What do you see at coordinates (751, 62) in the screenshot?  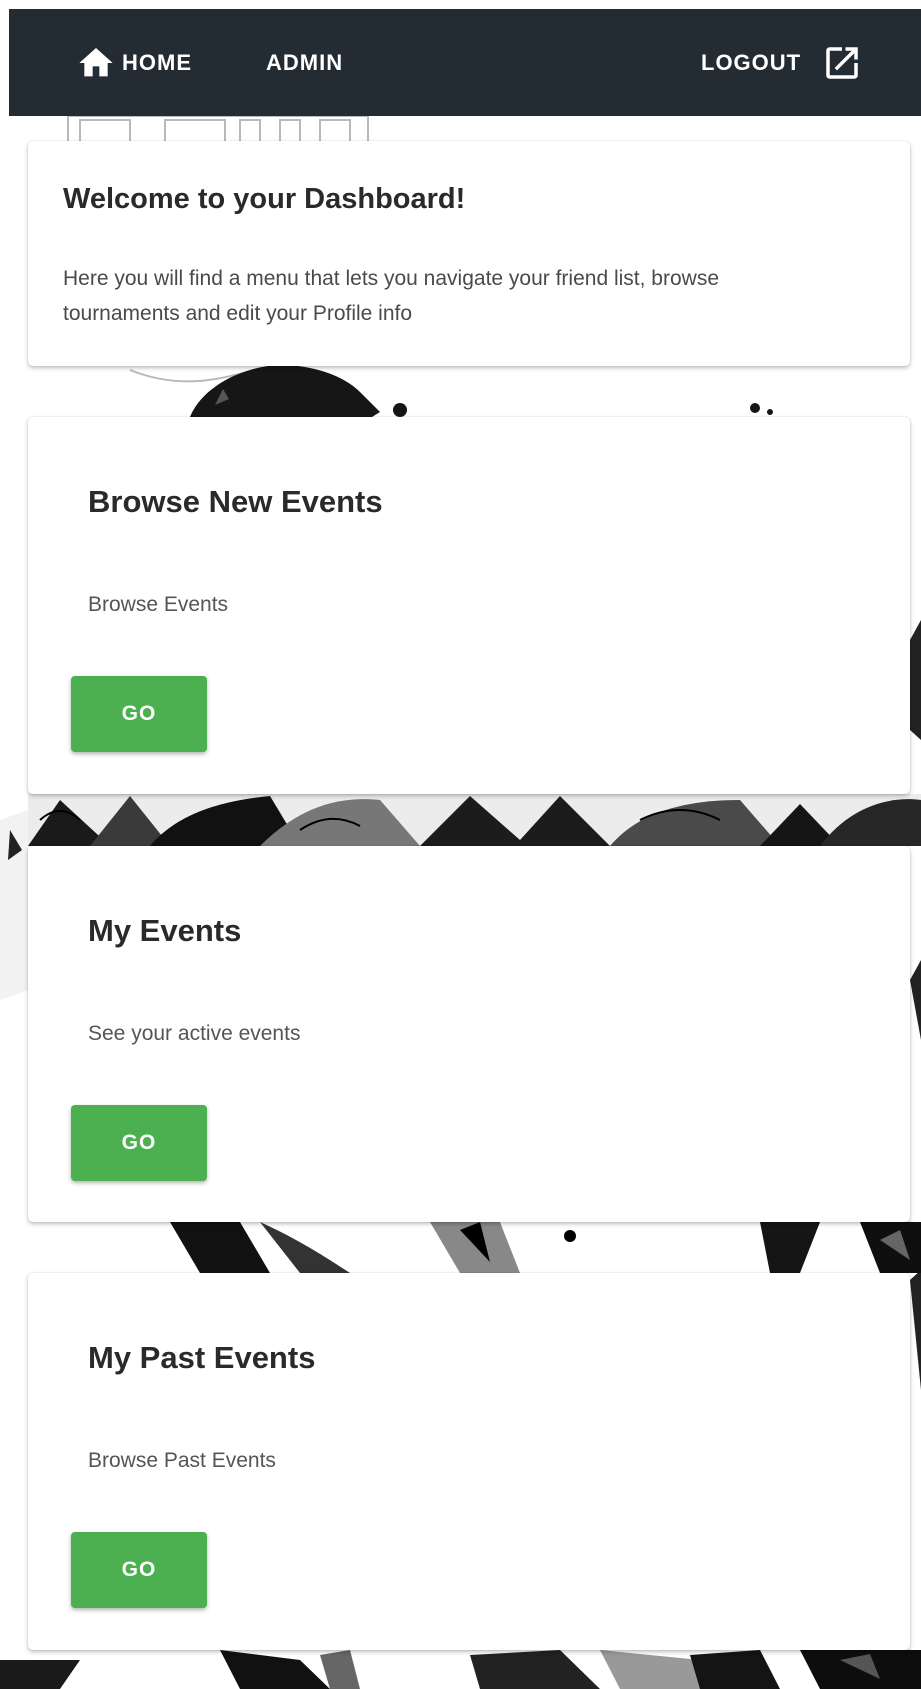 I see `nav-logout-label: LOGOUT` at bounding box center [751, 62].